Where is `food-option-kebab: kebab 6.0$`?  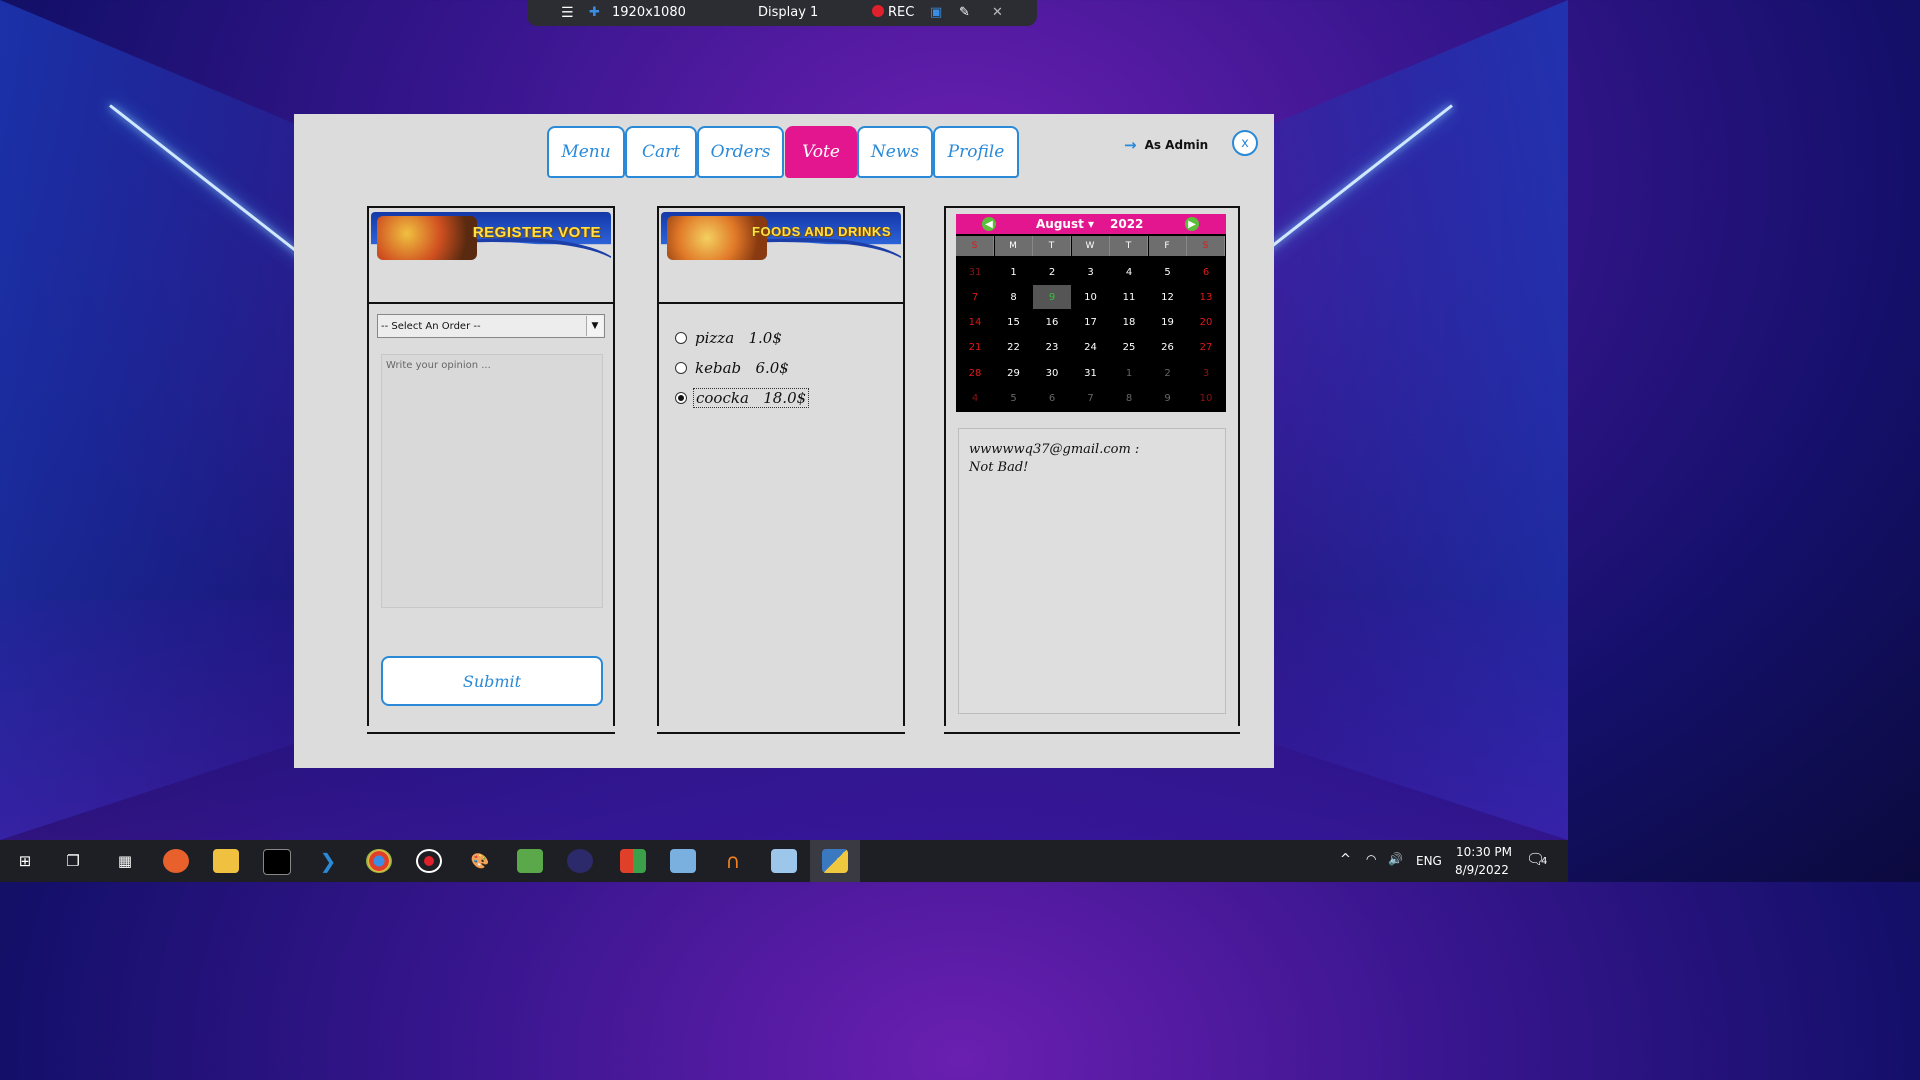 food-option-kebab: kebab 6.0$ is located at coordinates (733, 368).